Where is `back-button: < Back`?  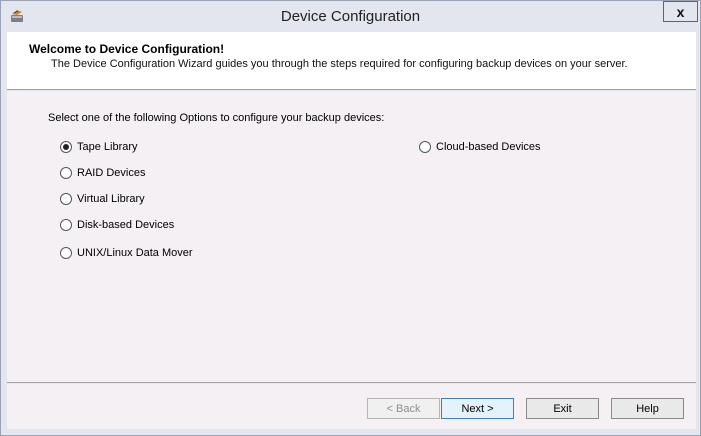 back-button: < Back is located at coordinates (403, 408).